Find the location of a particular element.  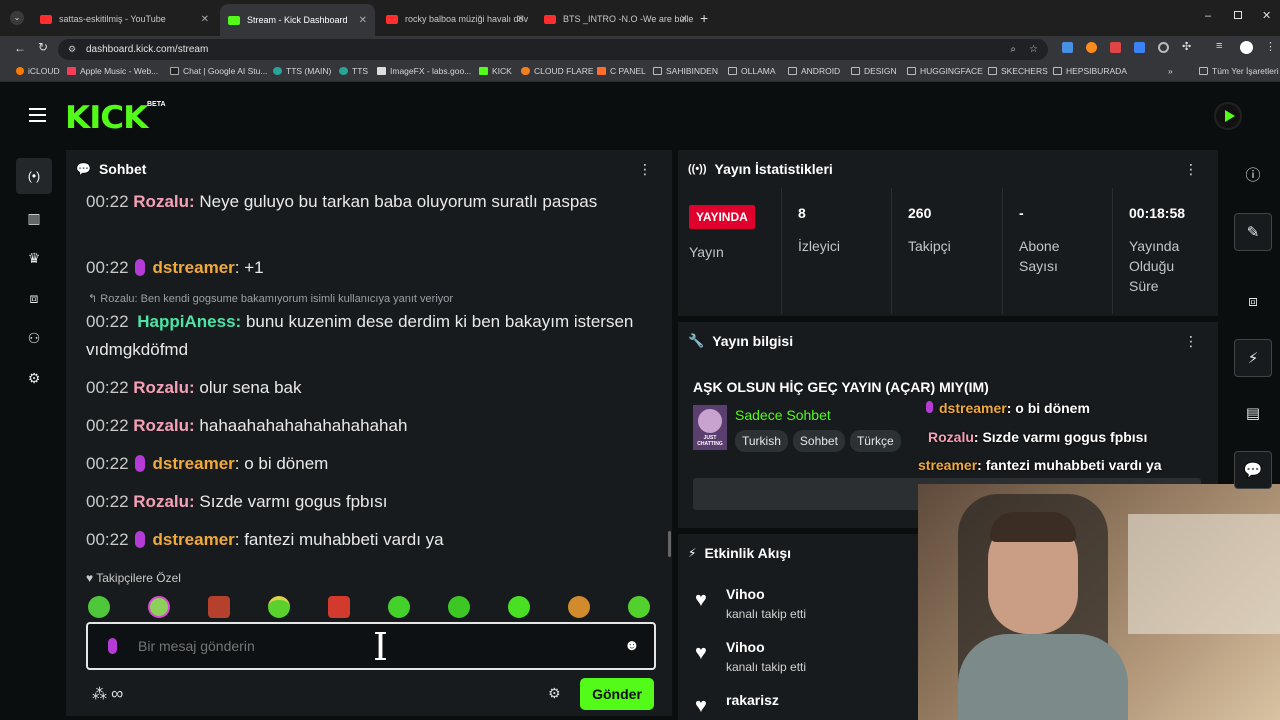

user-avatar is located at coordinates (1228, 116).